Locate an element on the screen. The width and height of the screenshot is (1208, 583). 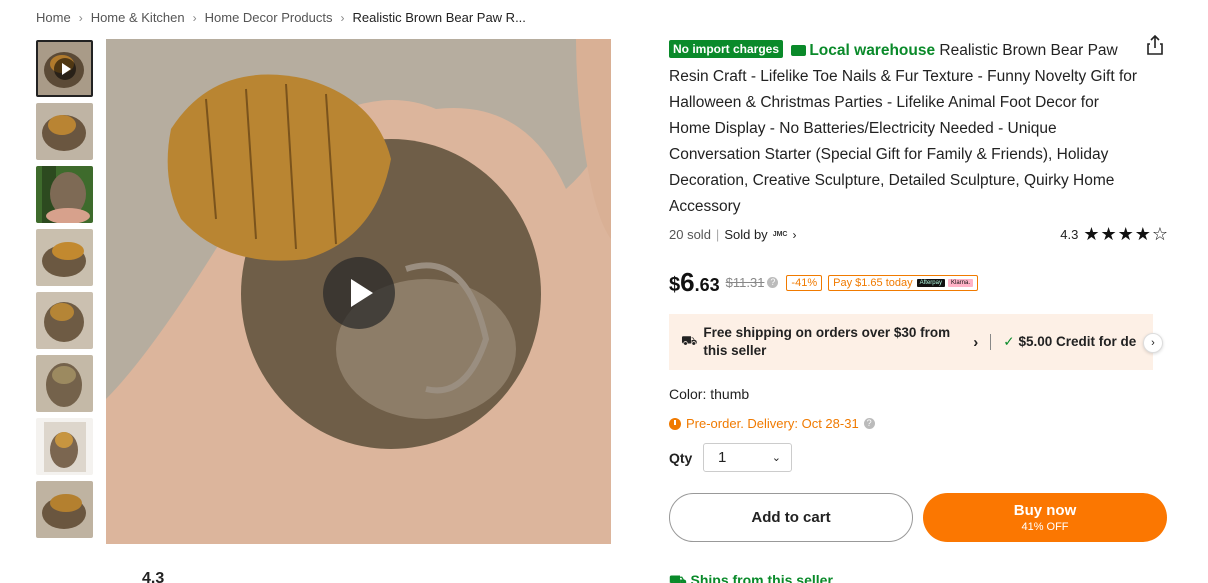
credit-label: $5.00 Credit for de is located at coordinates (1077, 341).